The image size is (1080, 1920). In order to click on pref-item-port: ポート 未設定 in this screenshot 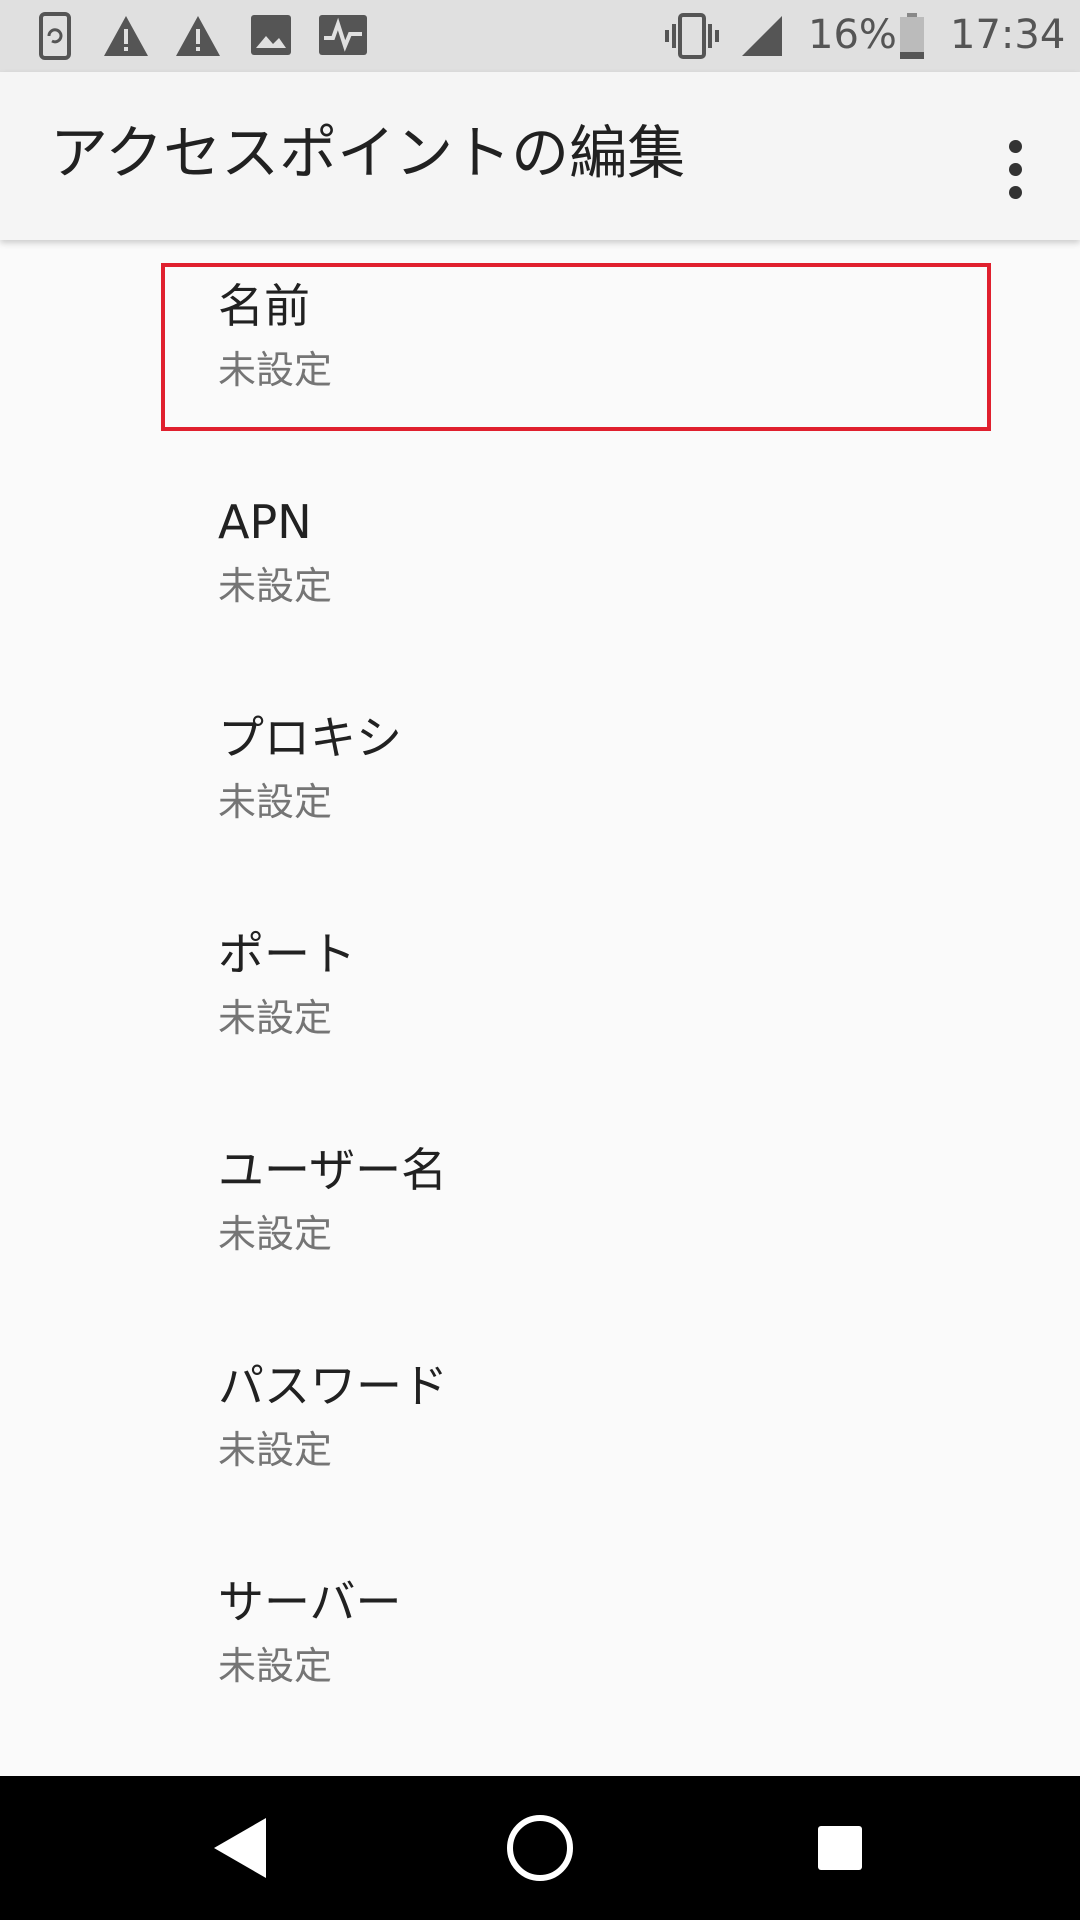, I will do `click(540, 996)`.